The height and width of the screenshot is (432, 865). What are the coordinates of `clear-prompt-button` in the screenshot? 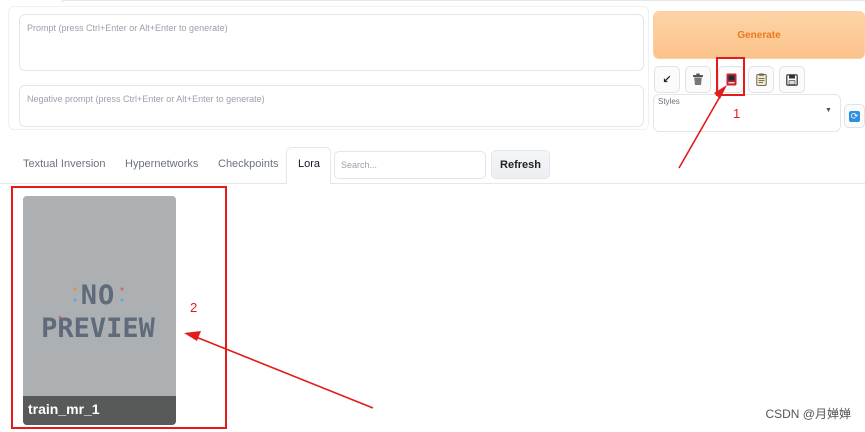 It's located at (698, 79).